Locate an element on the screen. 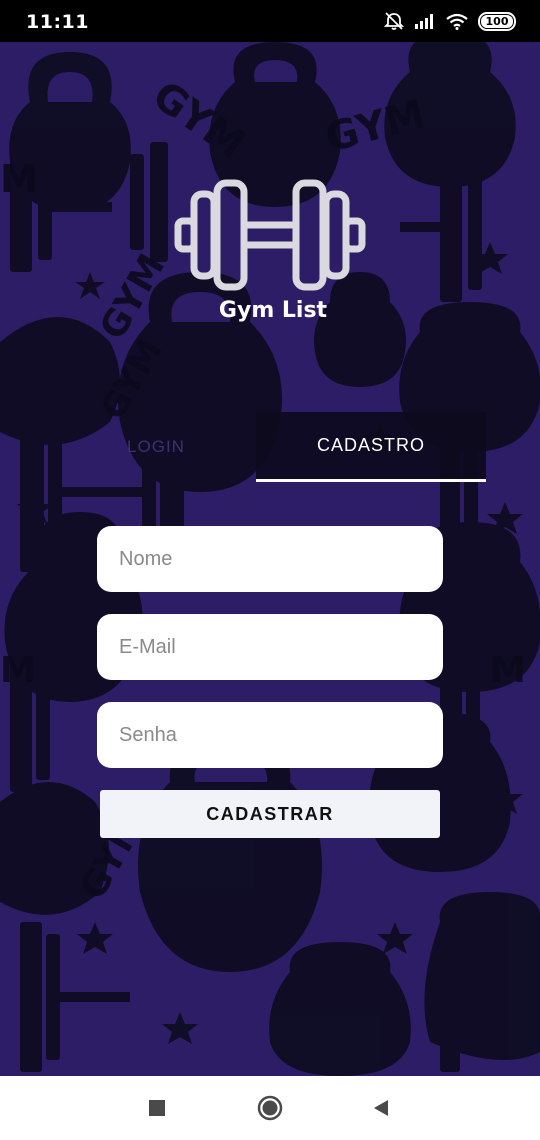 The image size is (540, 1140). status-icons: 100 is located at coordinates (450, 21).